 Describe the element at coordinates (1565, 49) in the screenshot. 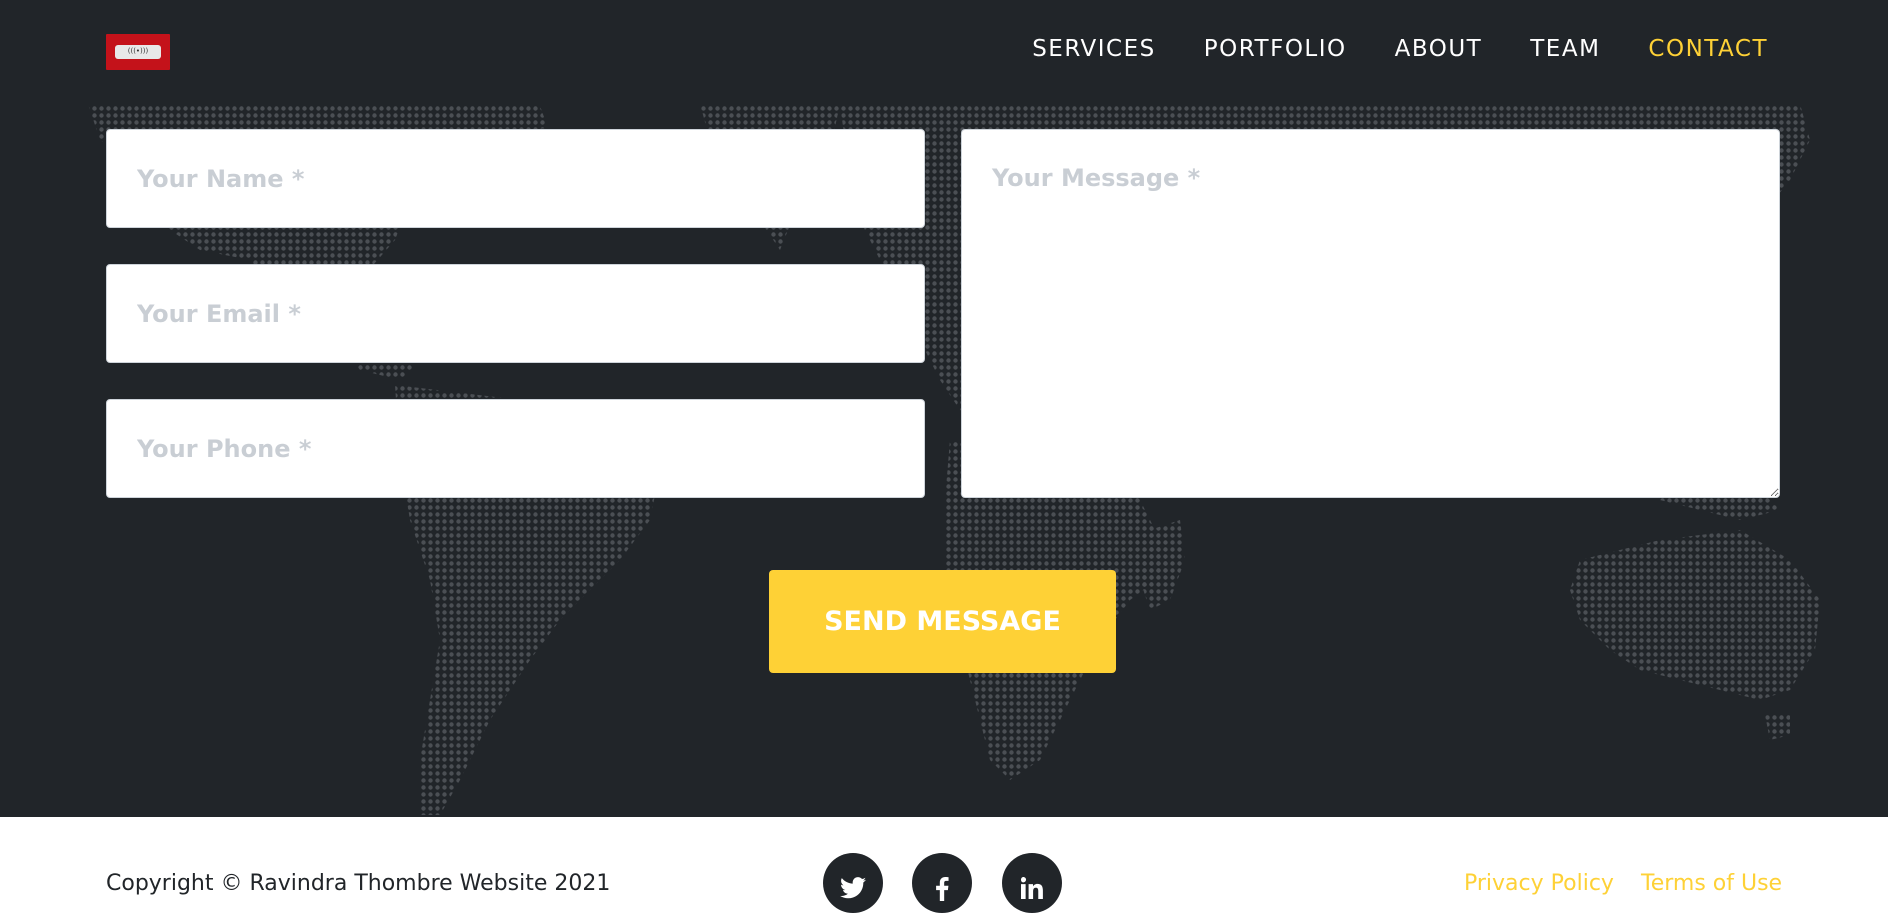

I see `nav-link-team: TEAM` at that location.